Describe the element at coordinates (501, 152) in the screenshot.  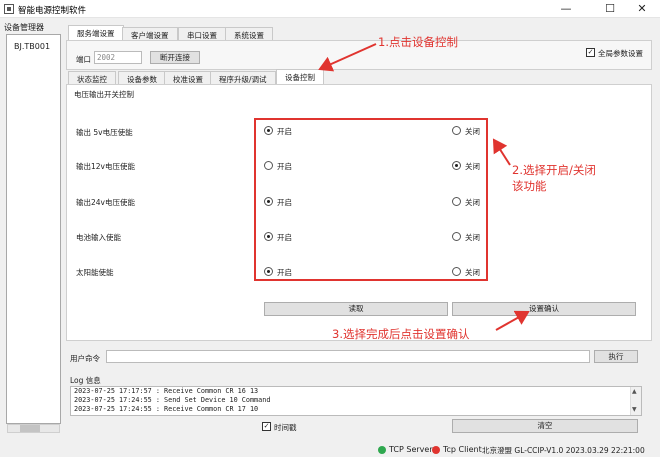
I see `arrow-step2` at that location.